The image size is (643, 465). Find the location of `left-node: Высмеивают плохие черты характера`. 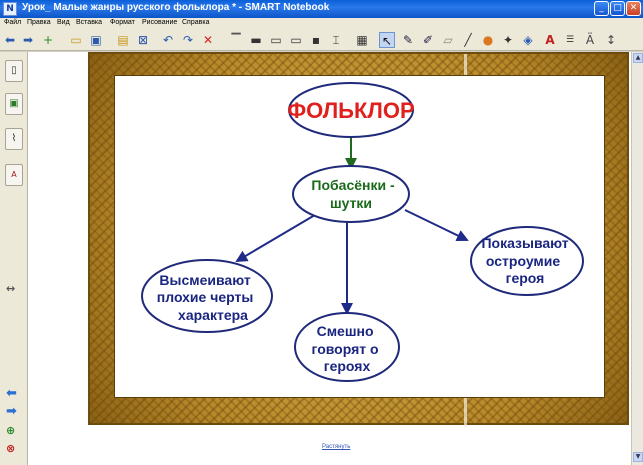

left-node: Высмеивают плохие черты характера is located at coordinates (207, 296).